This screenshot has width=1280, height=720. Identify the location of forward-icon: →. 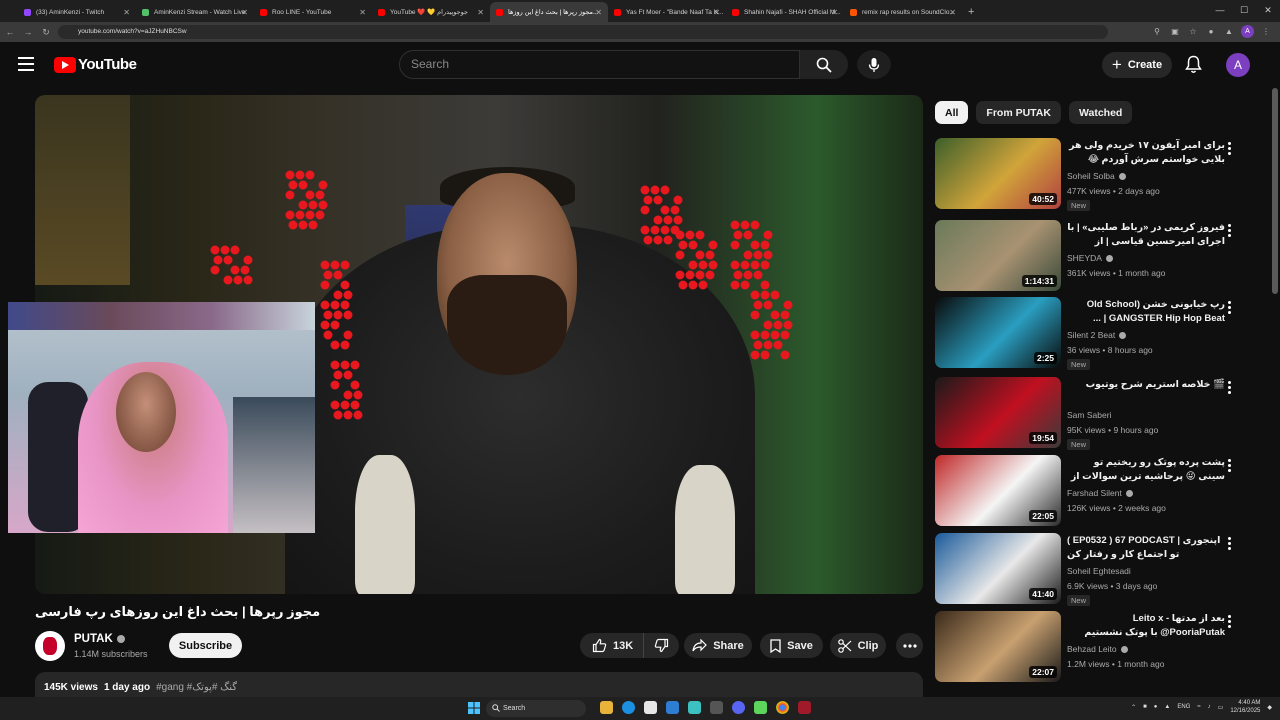
(28, 32).